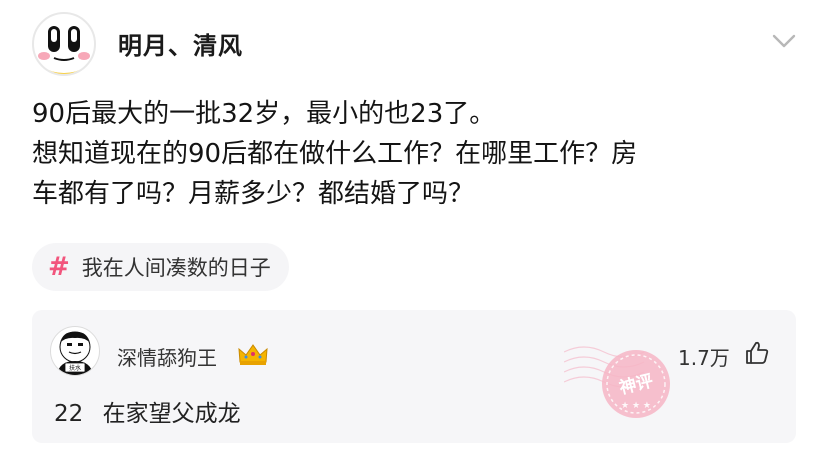  I want to click on post-line: 车都有了吗？月薪多少？都结婚了吗？, so click(253, 194).